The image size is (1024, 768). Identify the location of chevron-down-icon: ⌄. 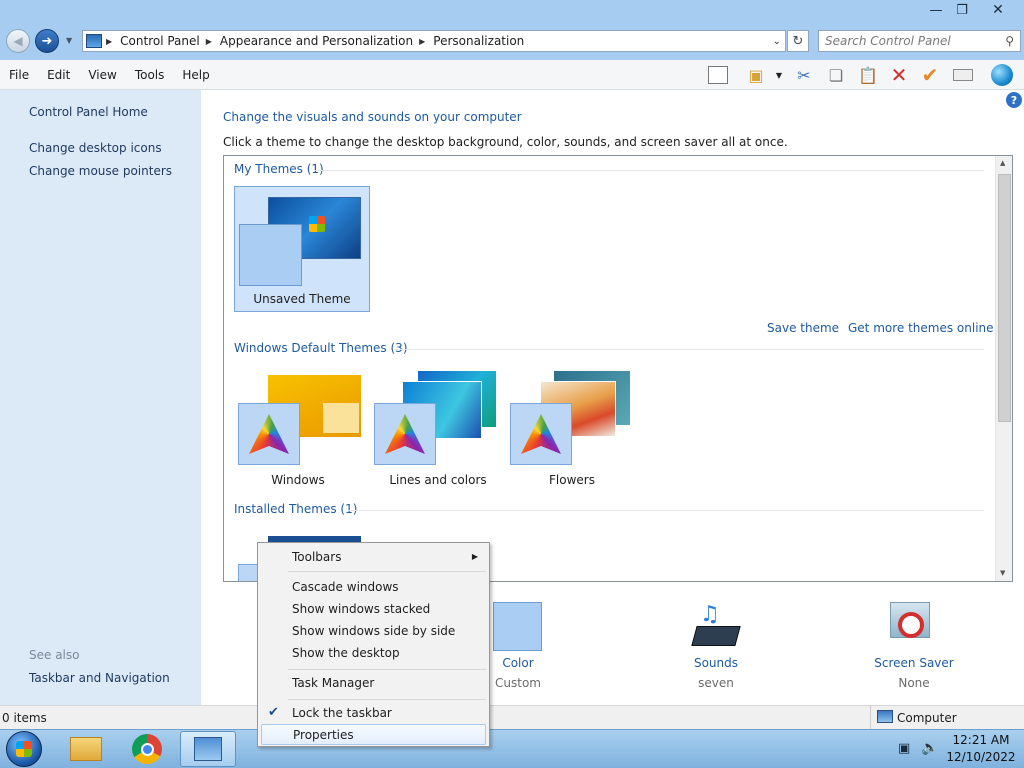
(777, 41).